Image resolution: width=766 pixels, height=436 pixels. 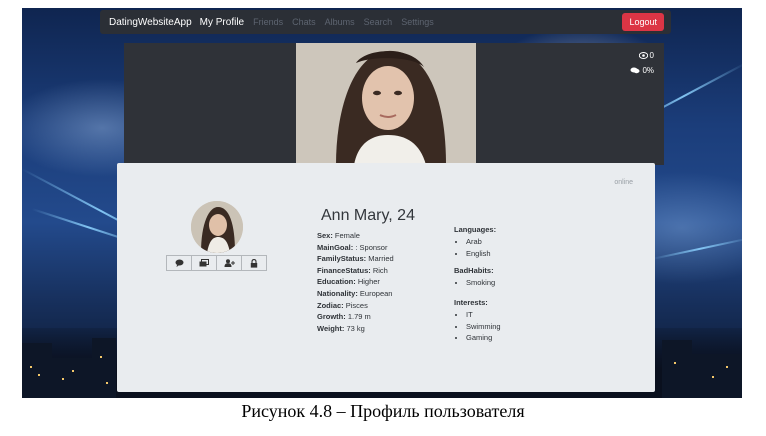 I want to click on comments-icon, so click(x=635, y=70).